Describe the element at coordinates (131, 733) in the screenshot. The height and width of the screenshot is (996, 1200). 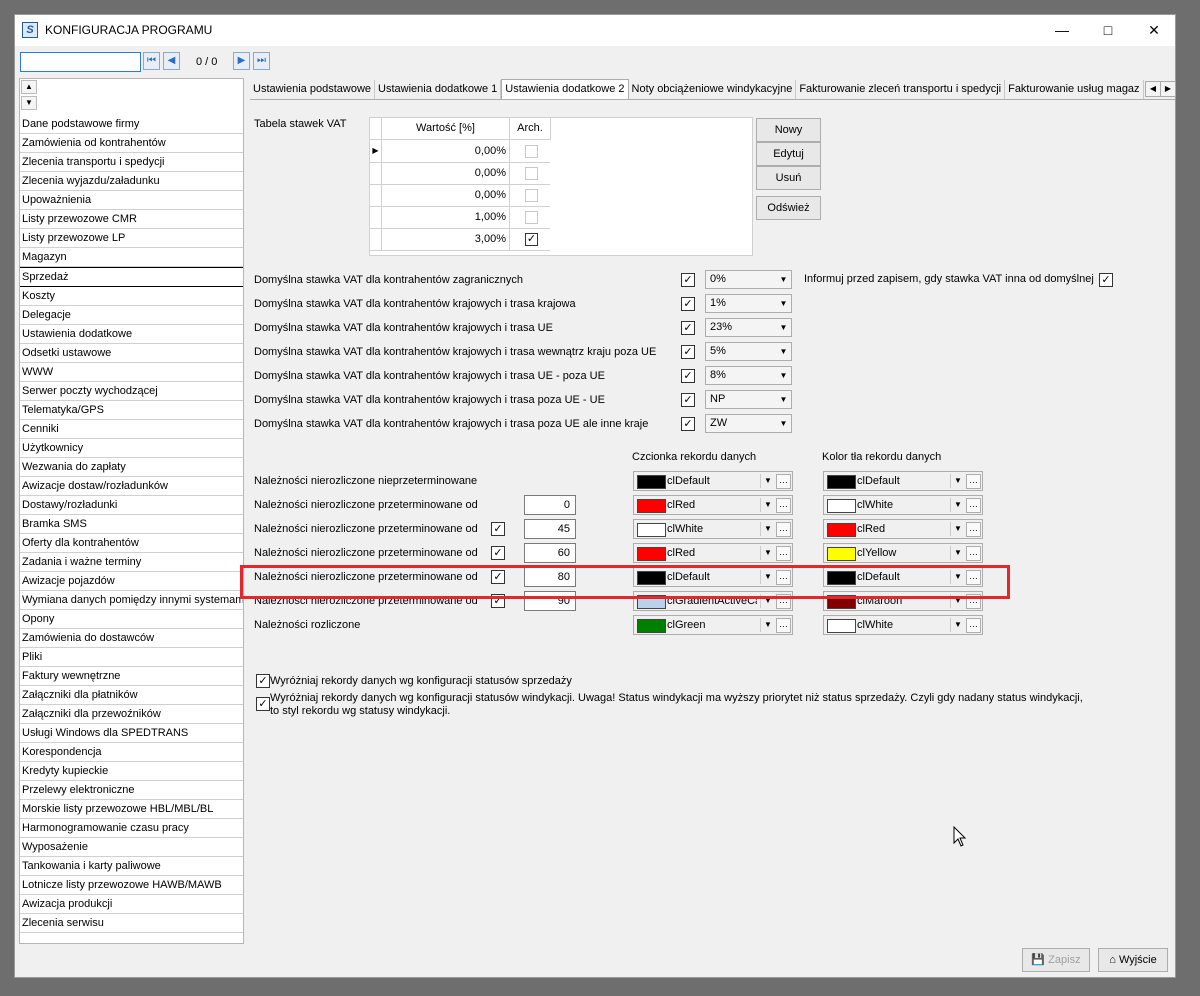
I see `sidebar-item: Usługi Windows dla SPEDTRANS` at that location.